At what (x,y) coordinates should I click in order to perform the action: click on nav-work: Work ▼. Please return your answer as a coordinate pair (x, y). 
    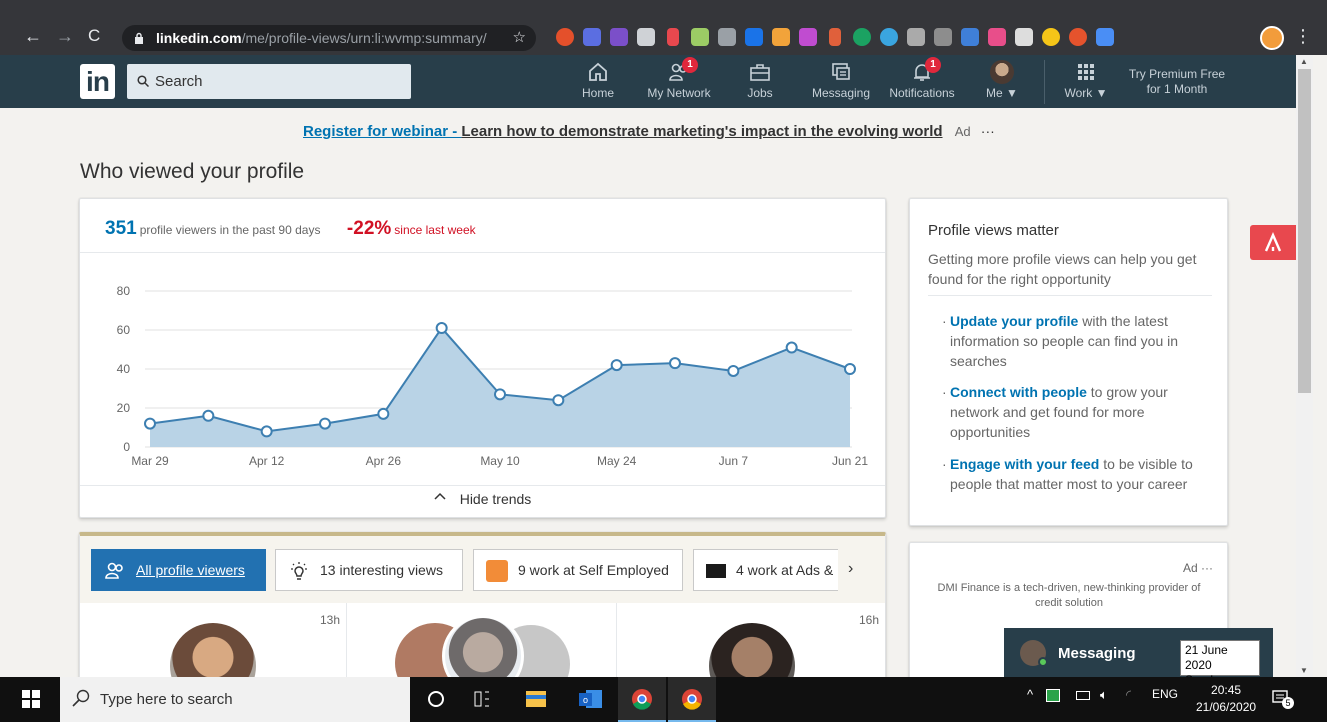
    Looking at the image, I should click on (1086, 82).